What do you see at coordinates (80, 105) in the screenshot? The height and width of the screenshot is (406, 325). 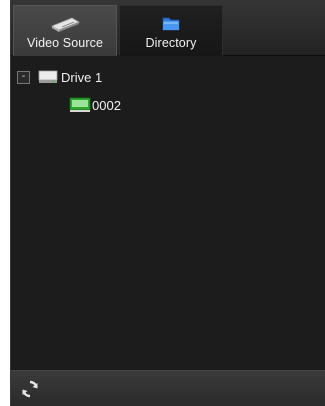 I see `camera-channel-icon` at bounding box center [80, 105].